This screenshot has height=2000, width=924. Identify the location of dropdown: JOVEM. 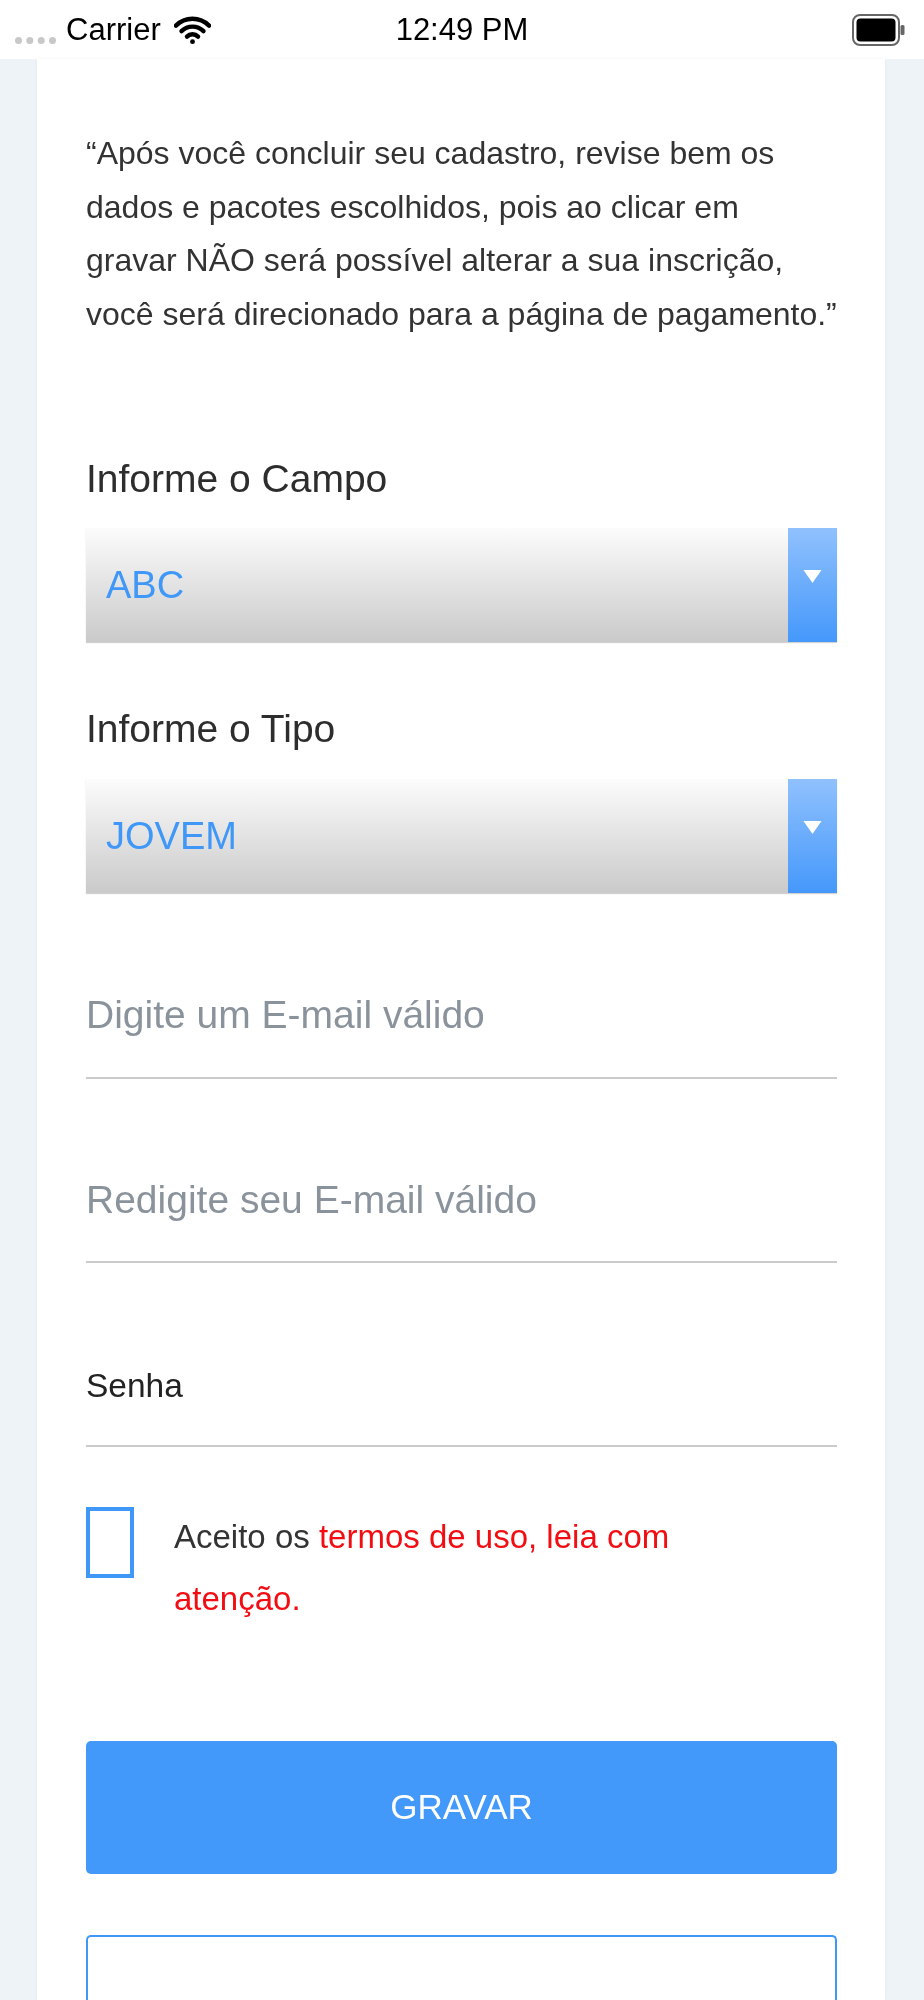
(461, 836).